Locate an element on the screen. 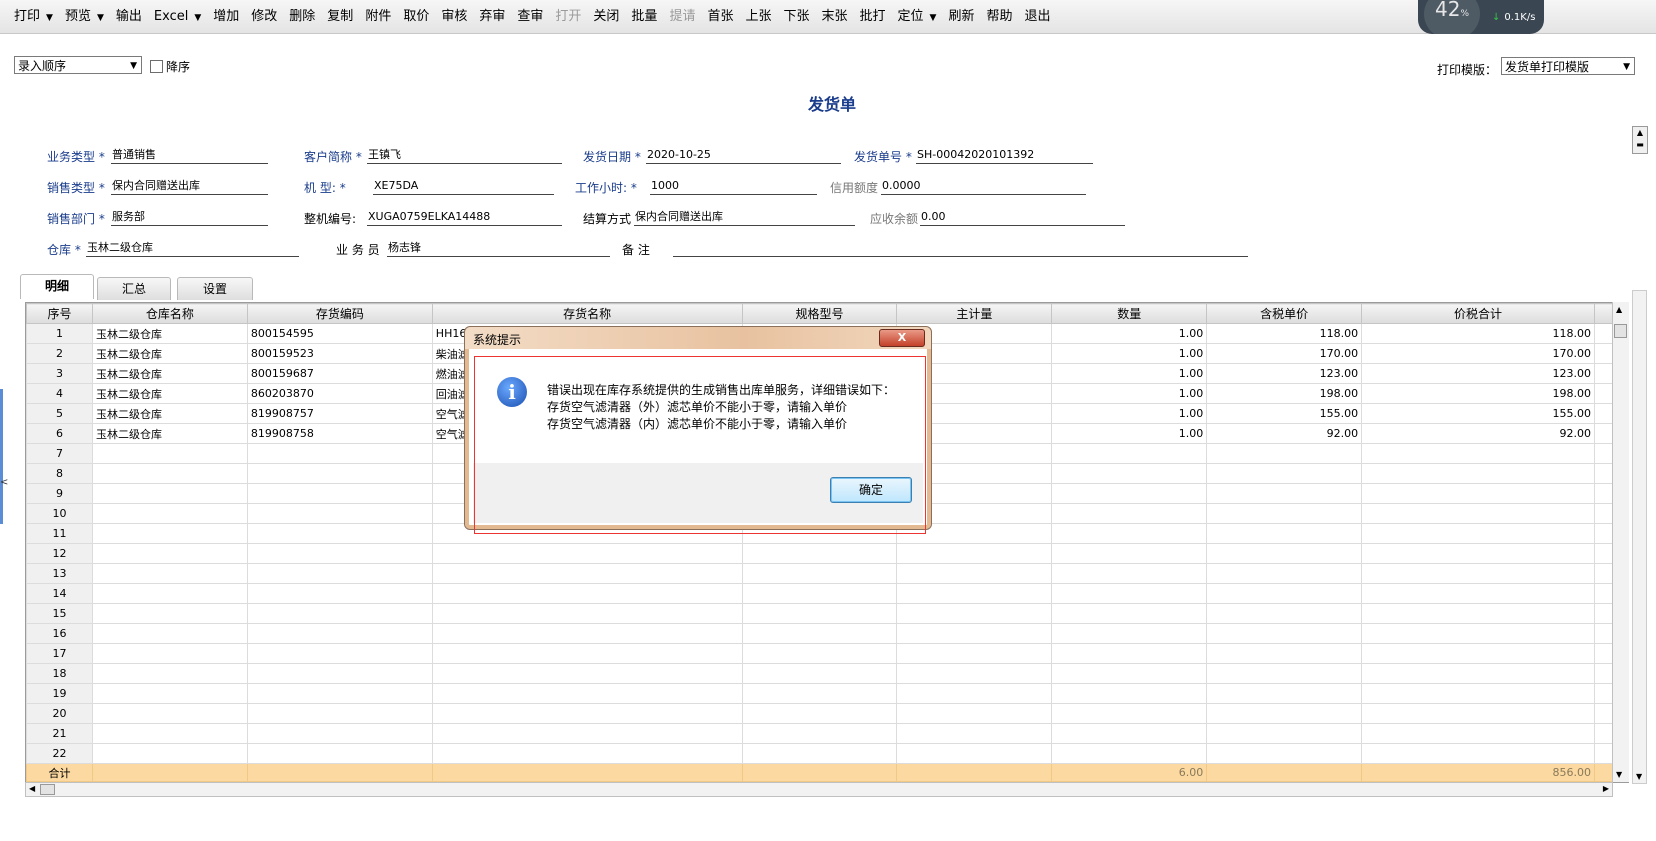 The image size is (1656, 841). grid-scroll-thumb is located at coordinates (1620, 331).